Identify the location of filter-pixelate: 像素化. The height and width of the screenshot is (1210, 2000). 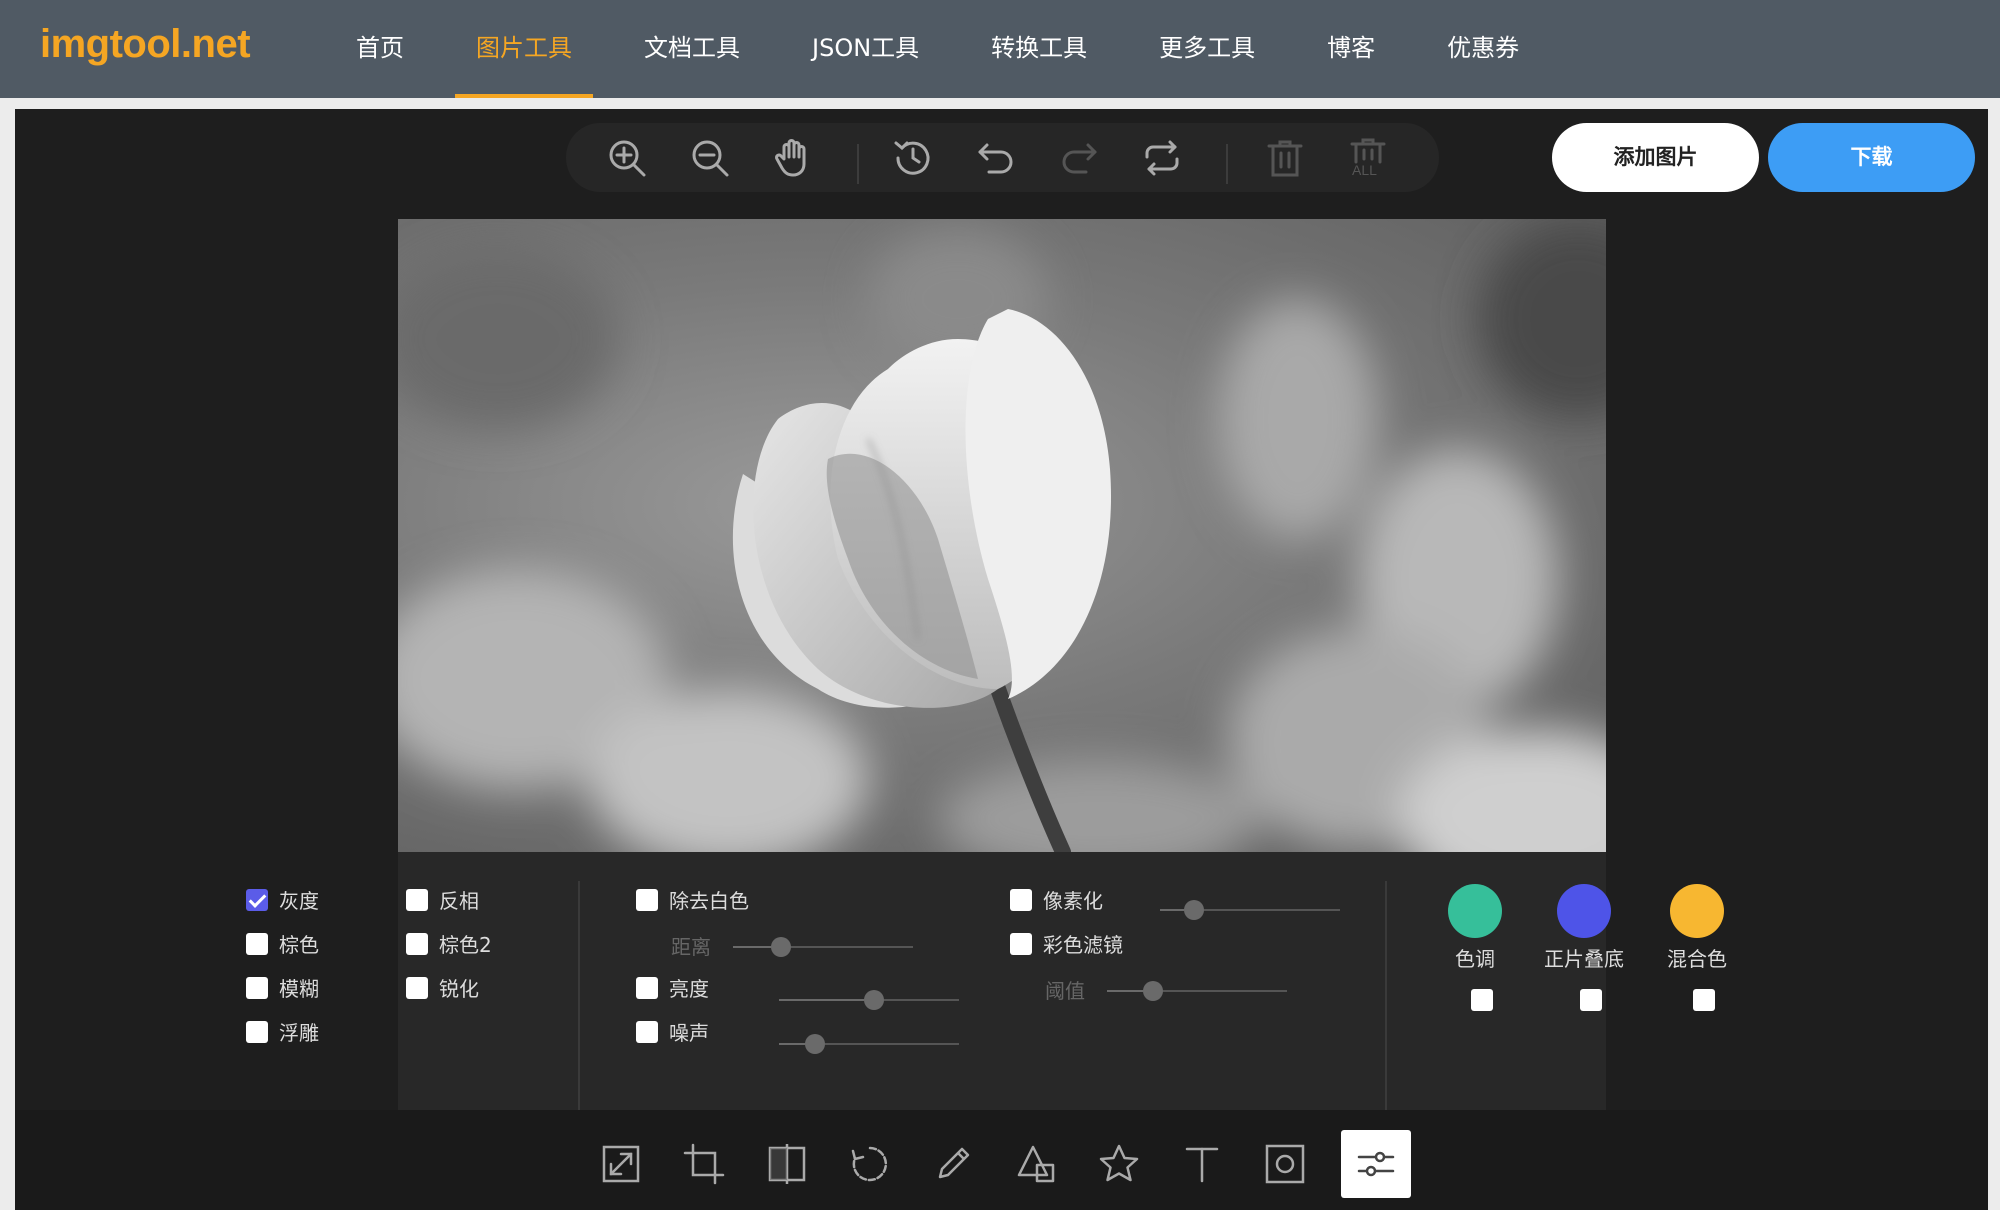
(1056, 899).